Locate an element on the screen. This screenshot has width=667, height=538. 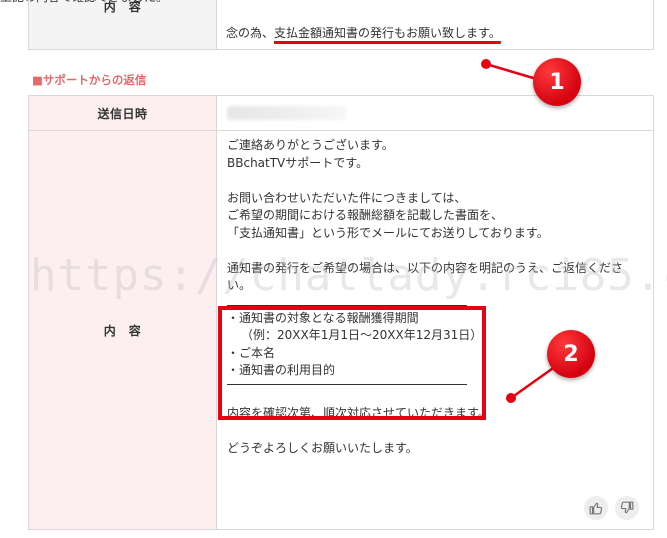
reply-line: お問い合わせいただいた件につきましては、 is located at coordinates (347, 197).